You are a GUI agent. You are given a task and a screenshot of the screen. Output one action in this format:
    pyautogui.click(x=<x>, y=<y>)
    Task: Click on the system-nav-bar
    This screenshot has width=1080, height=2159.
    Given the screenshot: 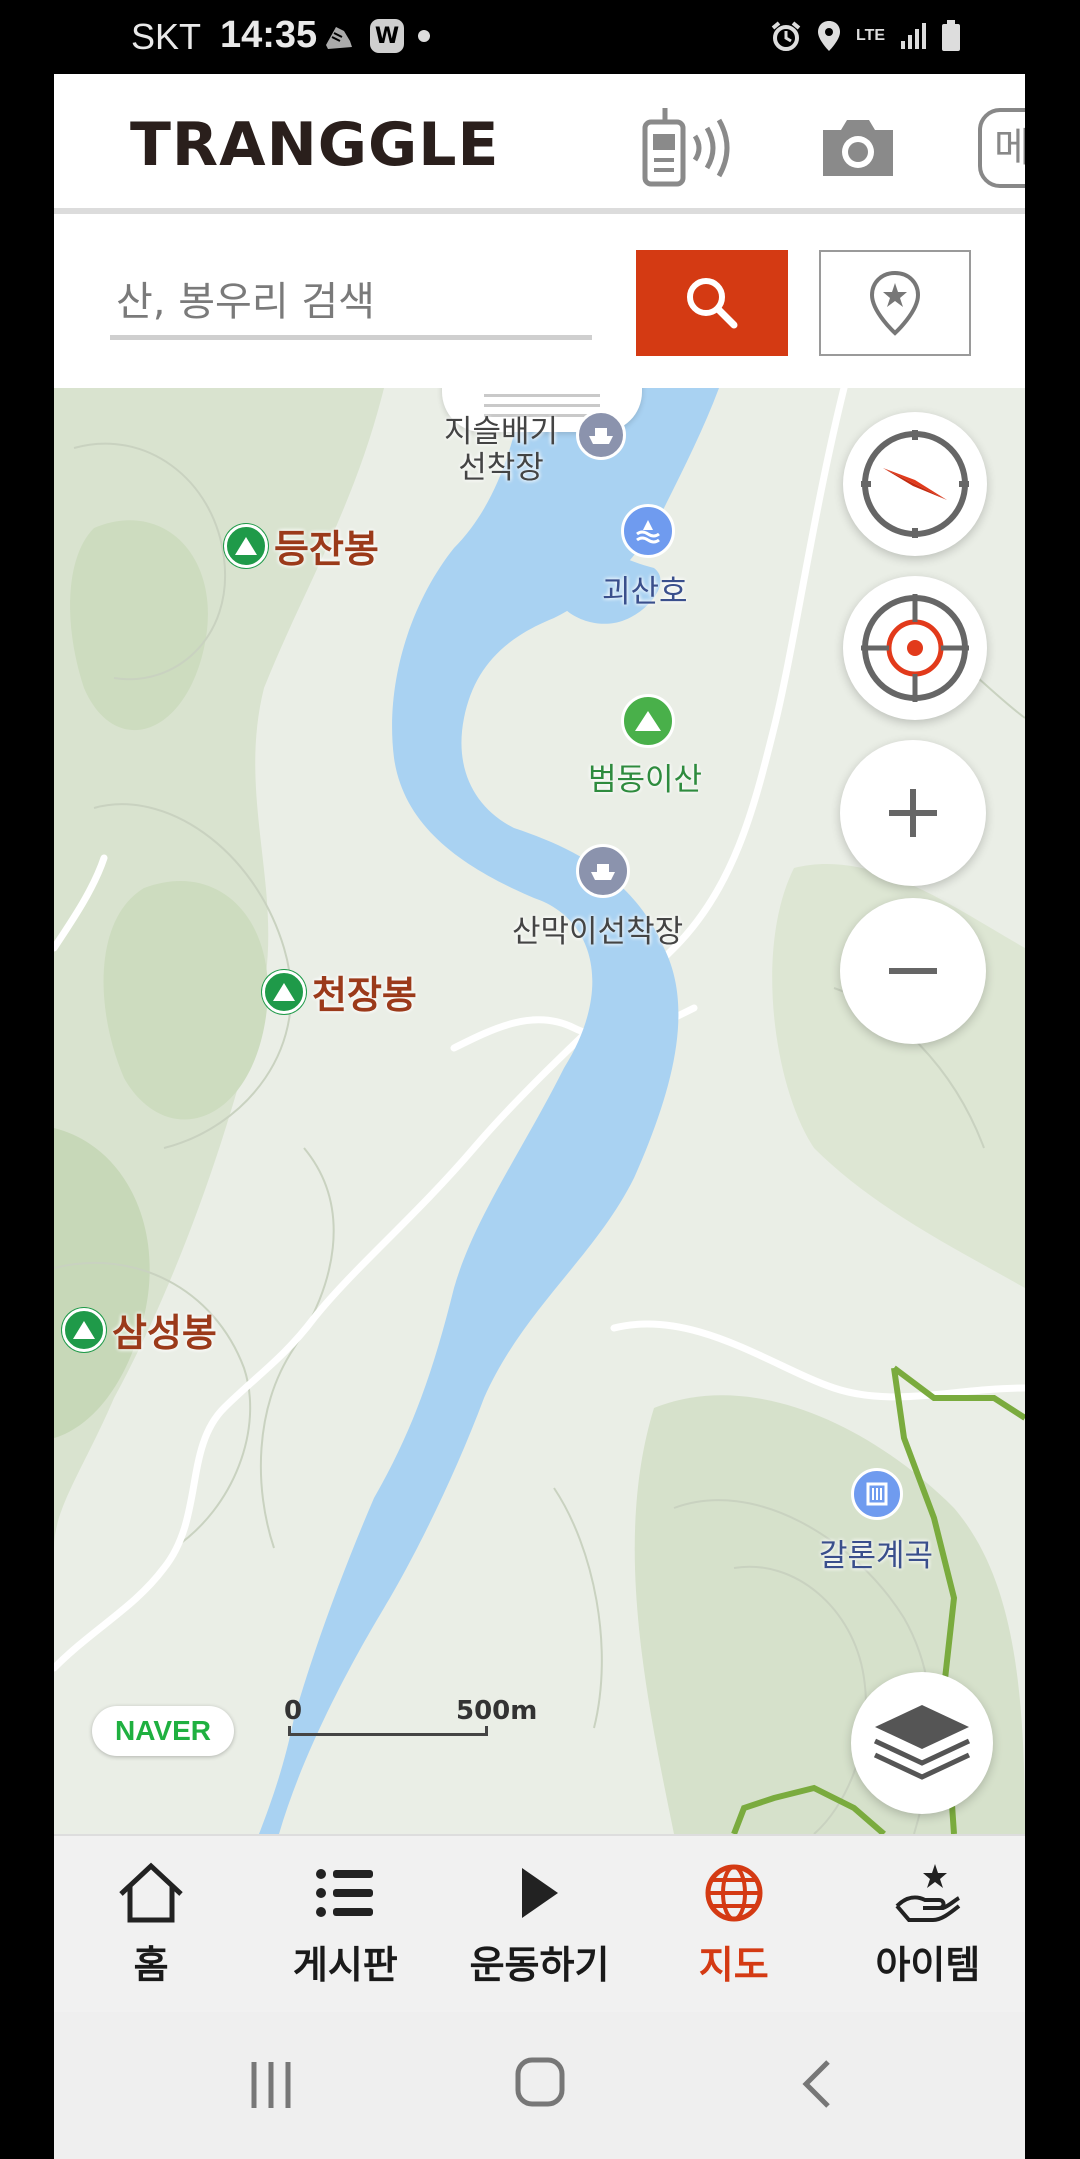 What is the action you would take?
    pyautogui.click(x=539, y=2085)
    